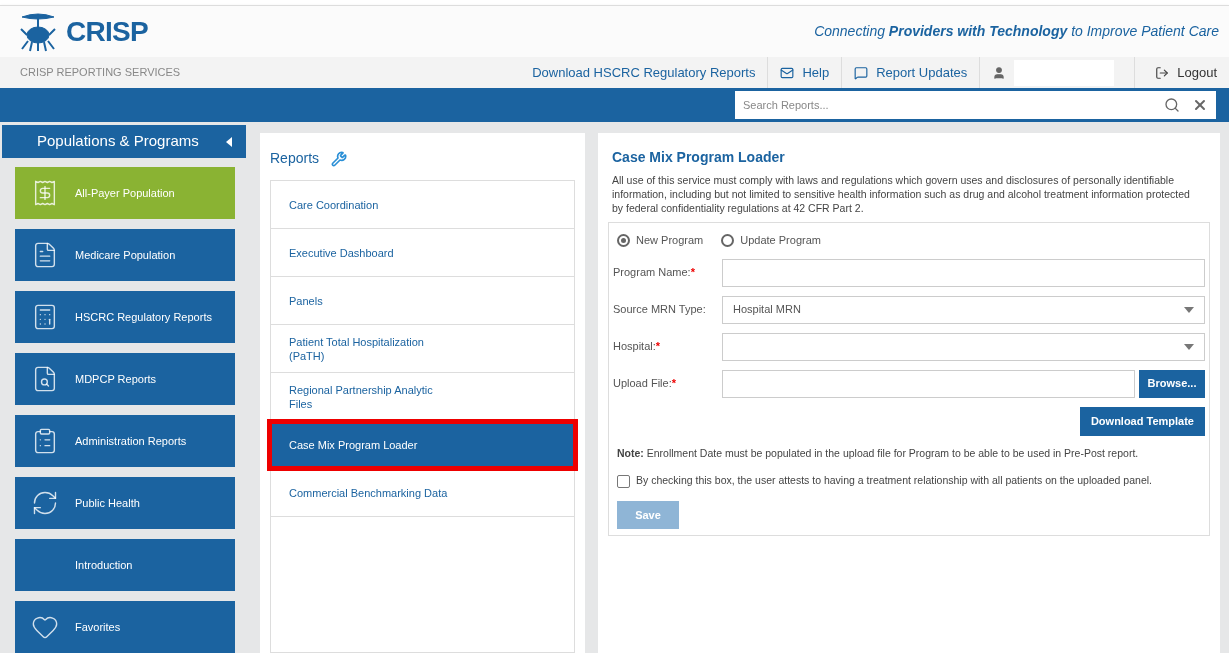 The image size is (1229, 653). What do you see at coordinates (125, 627) in the screenshot?
I see `sidebar-item: Favorites` at bounding box center [125, 627].